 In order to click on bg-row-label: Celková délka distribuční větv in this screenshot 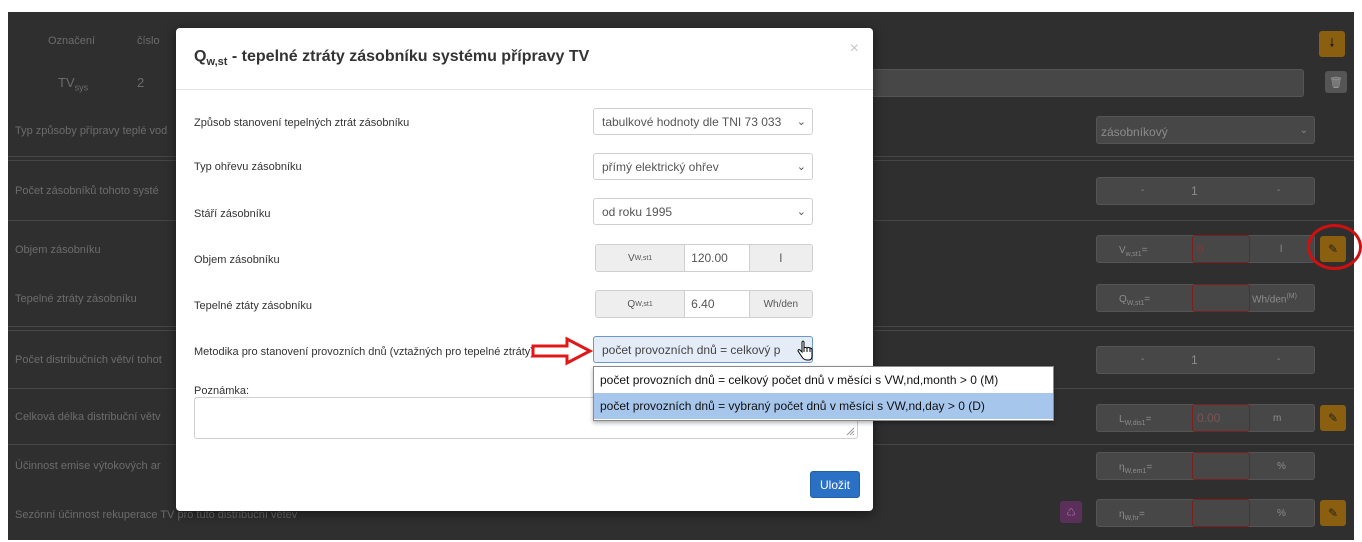, I will do `click(88, 417)`.